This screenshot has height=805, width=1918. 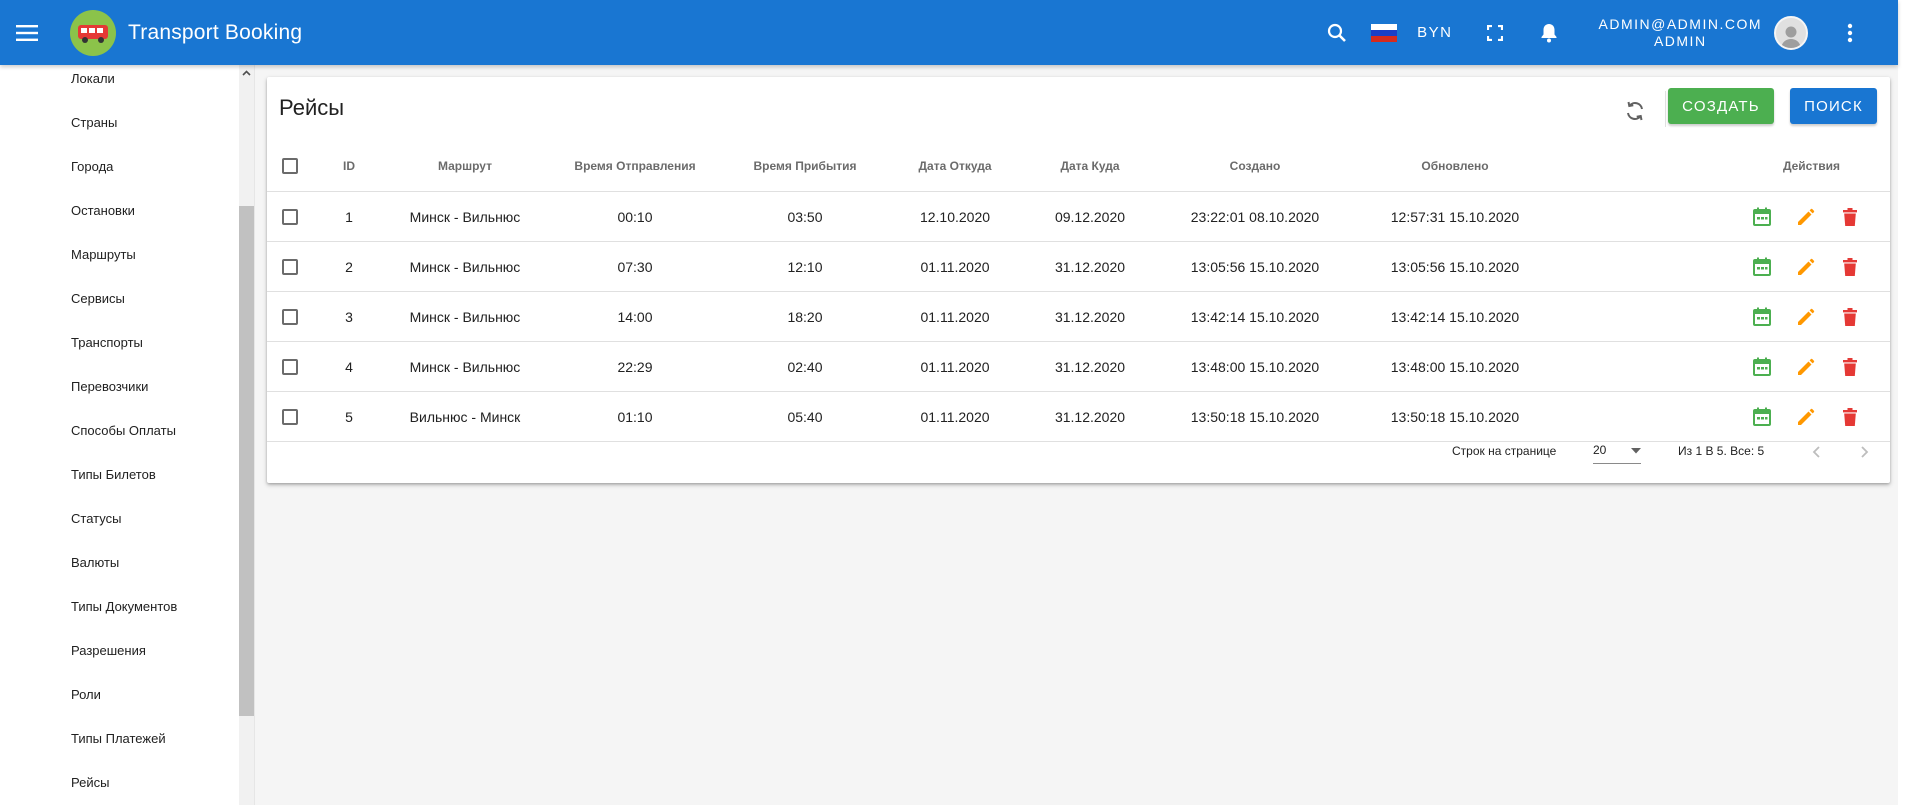 I want to click on scroll-up-arrow-icon, so click(x=246, y=72).